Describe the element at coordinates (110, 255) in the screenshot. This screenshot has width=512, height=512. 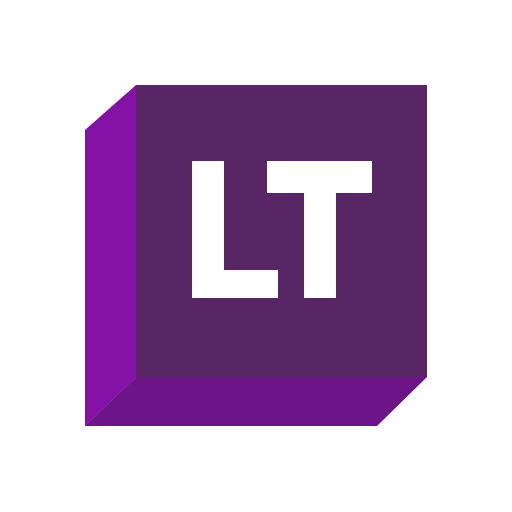
I see `cube-left-face` at that location.